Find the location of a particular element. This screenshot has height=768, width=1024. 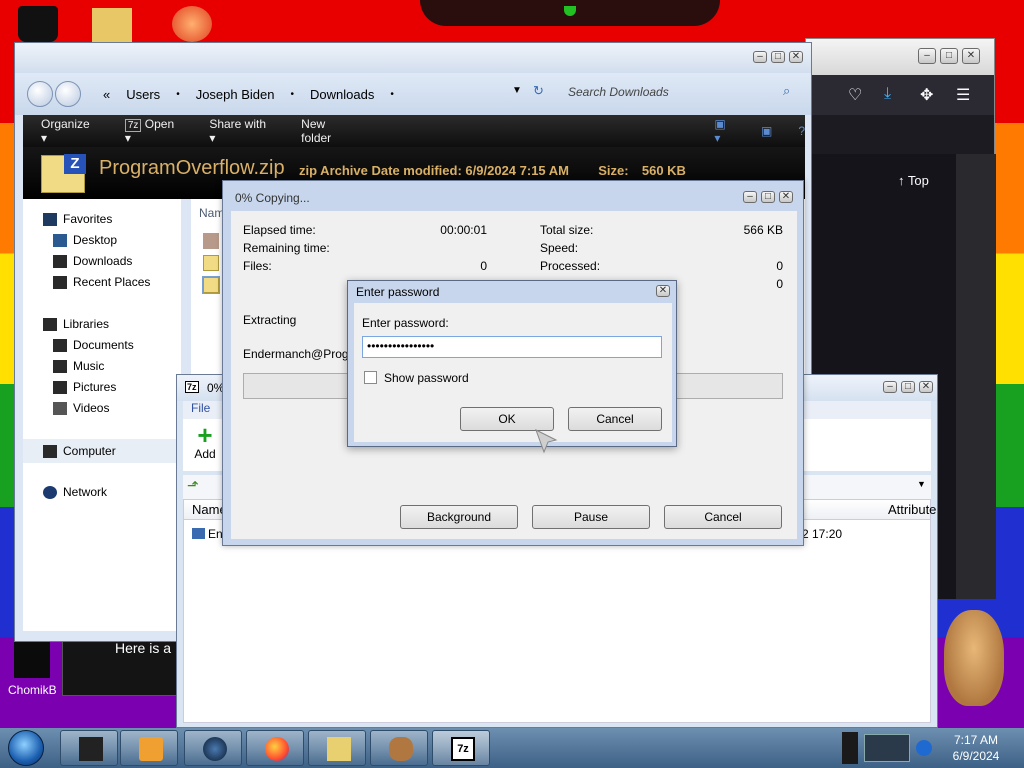

view-icon: ▣ ▾ is located at coordinates (724, 131).